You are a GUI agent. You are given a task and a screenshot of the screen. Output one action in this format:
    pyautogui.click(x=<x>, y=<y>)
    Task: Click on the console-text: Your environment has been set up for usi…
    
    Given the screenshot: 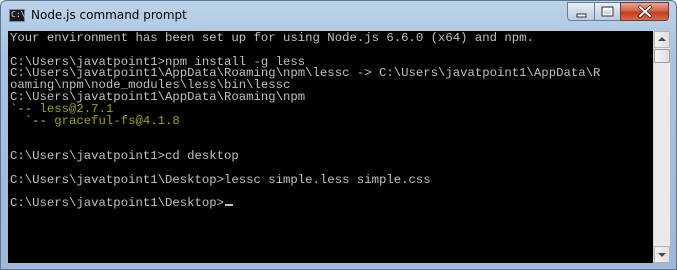 What is the action you would take?
    pyautogui.click(x=272, y=38)
    